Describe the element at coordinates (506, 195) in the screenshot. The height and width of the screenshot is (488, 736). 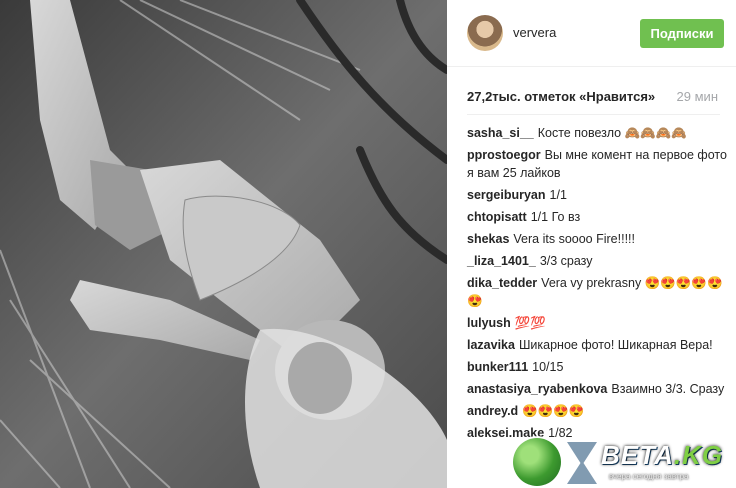
I see `comment-username: sergeiburyan` at that location.